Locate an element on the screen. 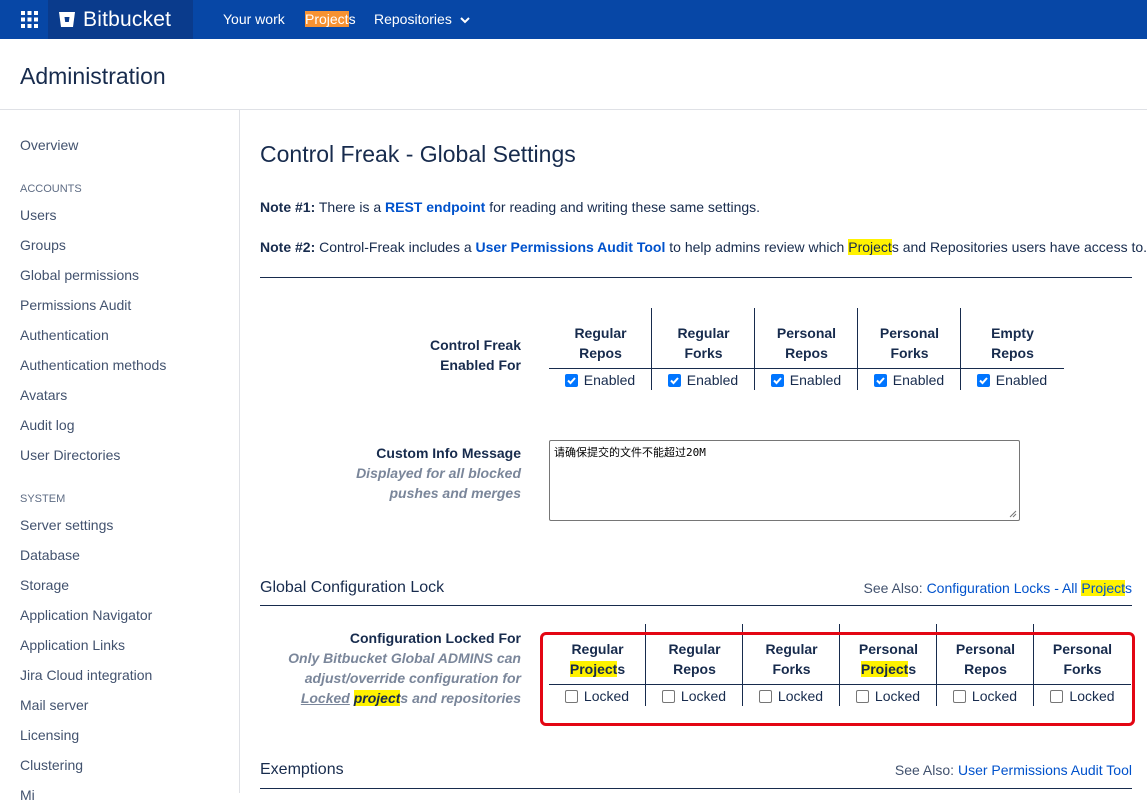 This screenshot has height=803, width=1147. sidebar-item-application-links: Application Links is located at coordinates (72, 645).